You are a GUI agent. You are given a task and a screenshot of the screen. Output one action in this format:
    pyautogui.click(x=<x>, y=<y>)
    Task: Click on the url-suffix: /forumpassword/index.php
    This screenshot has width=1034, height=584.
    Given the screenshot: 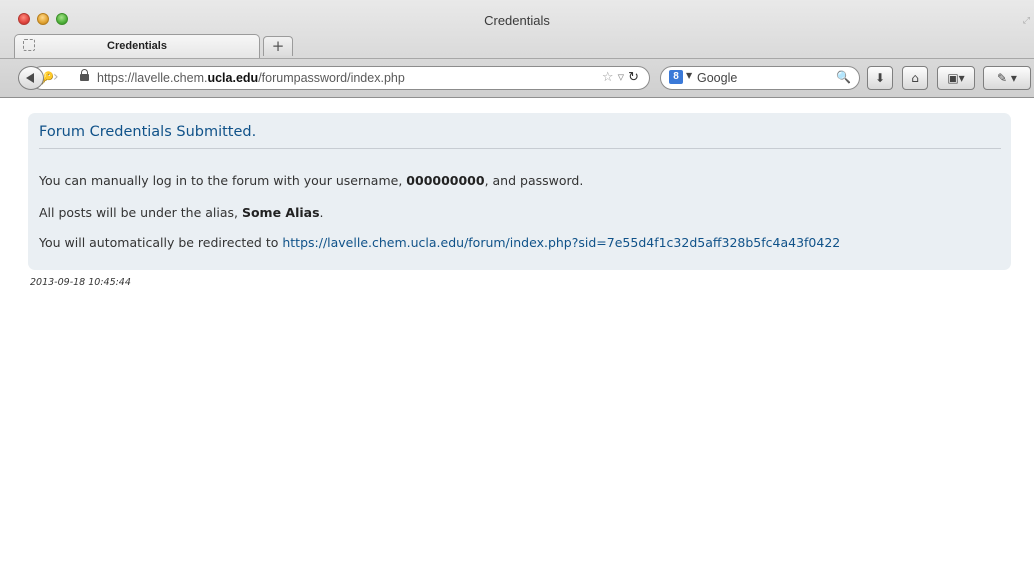 What is the action you would take?
    pyautogui.click(x=331, y=78)
    